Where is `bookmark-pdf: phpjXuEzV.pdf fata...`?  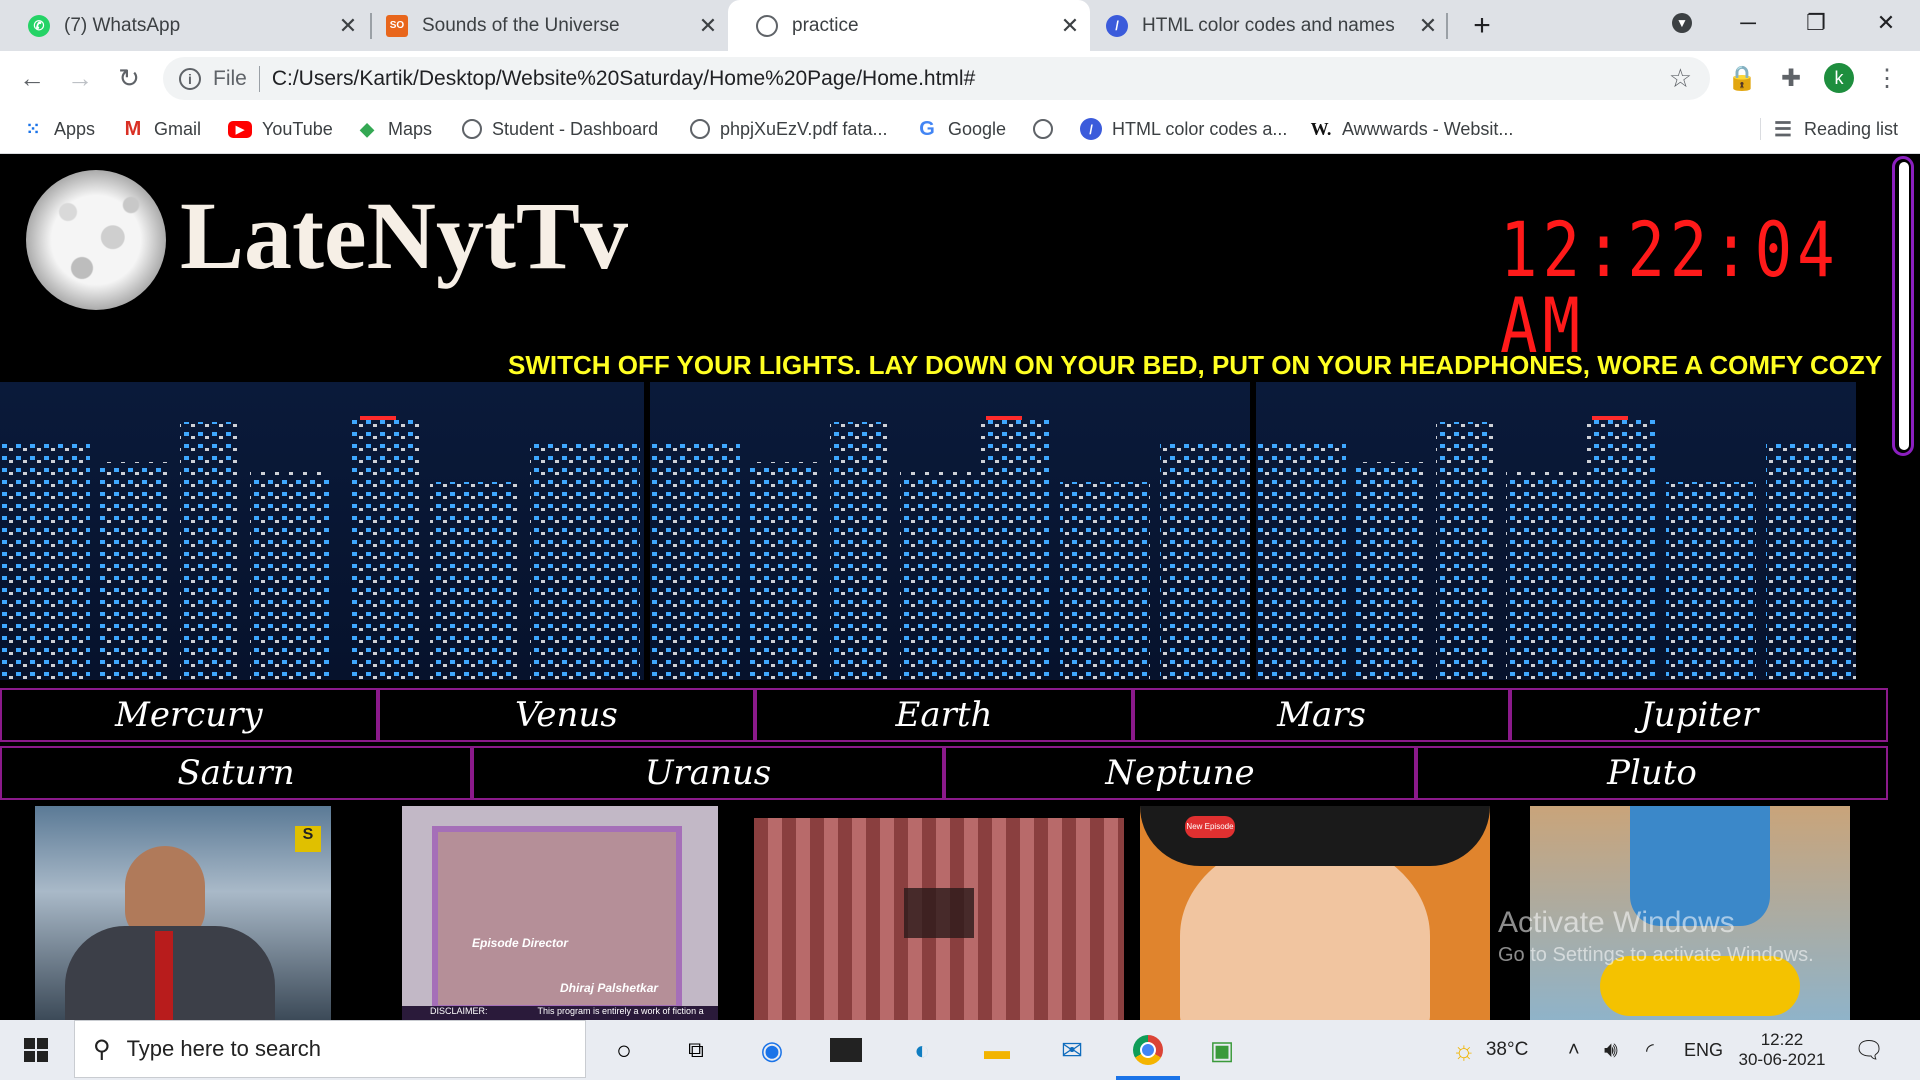 bookmark-pdf: phpjXuEzV.pdf fata... is located at coordinates (788, 129).